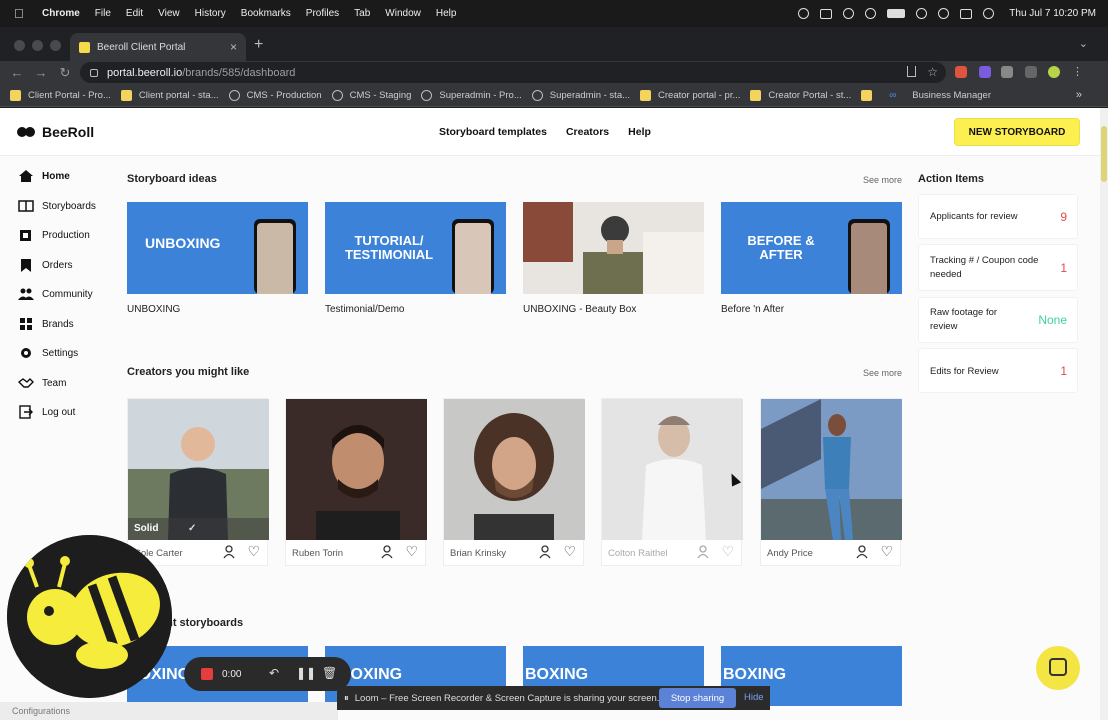  I want to click on menu-clock: Thu Jul 7 10:20 PM, so click(1052, 13).